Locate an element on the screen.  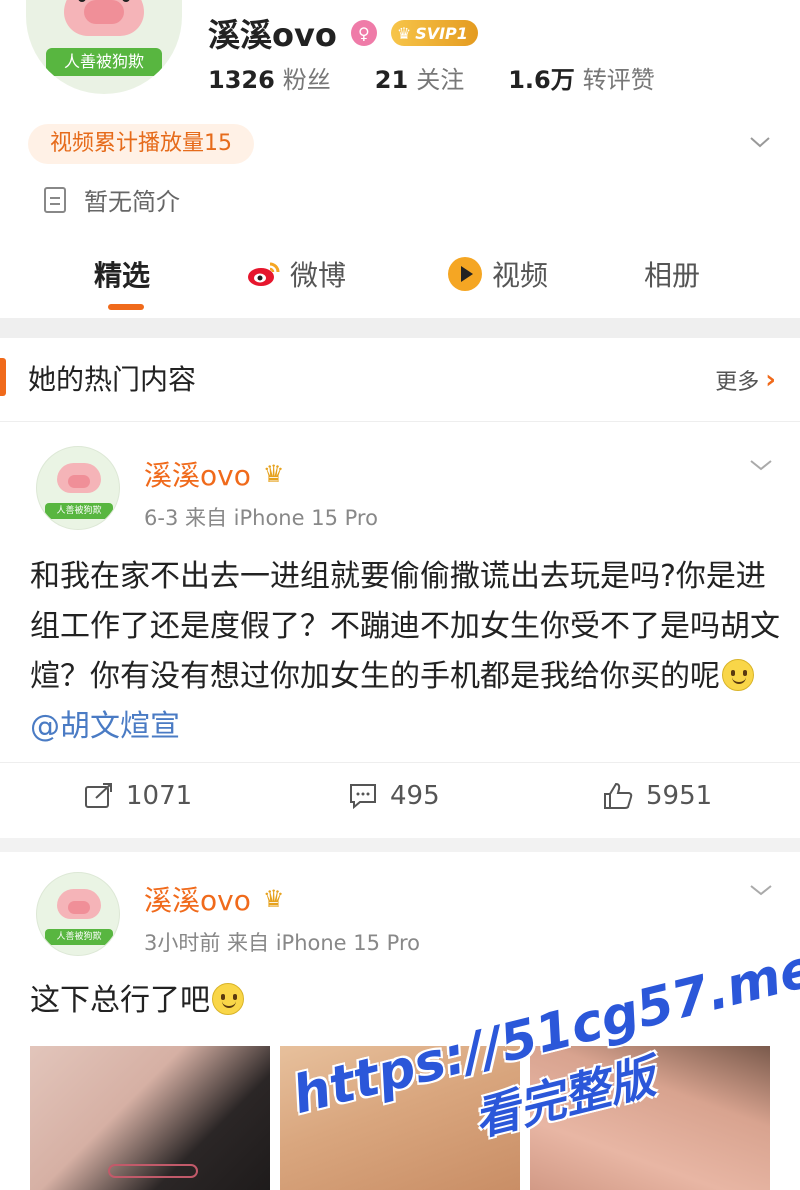
post-meta: 6-3 来自 iPhone 15 Pro is located at coordinates (261, 518).